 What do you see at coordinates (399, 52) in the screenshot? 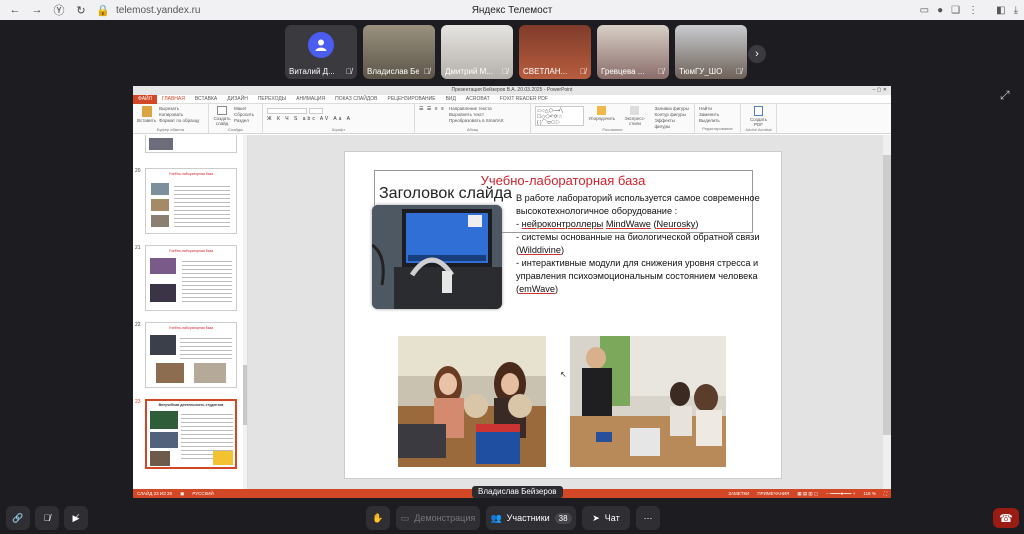
I see `participant-tile: Владислав Бе... 🎙̸` at bounding box center [399, 52].